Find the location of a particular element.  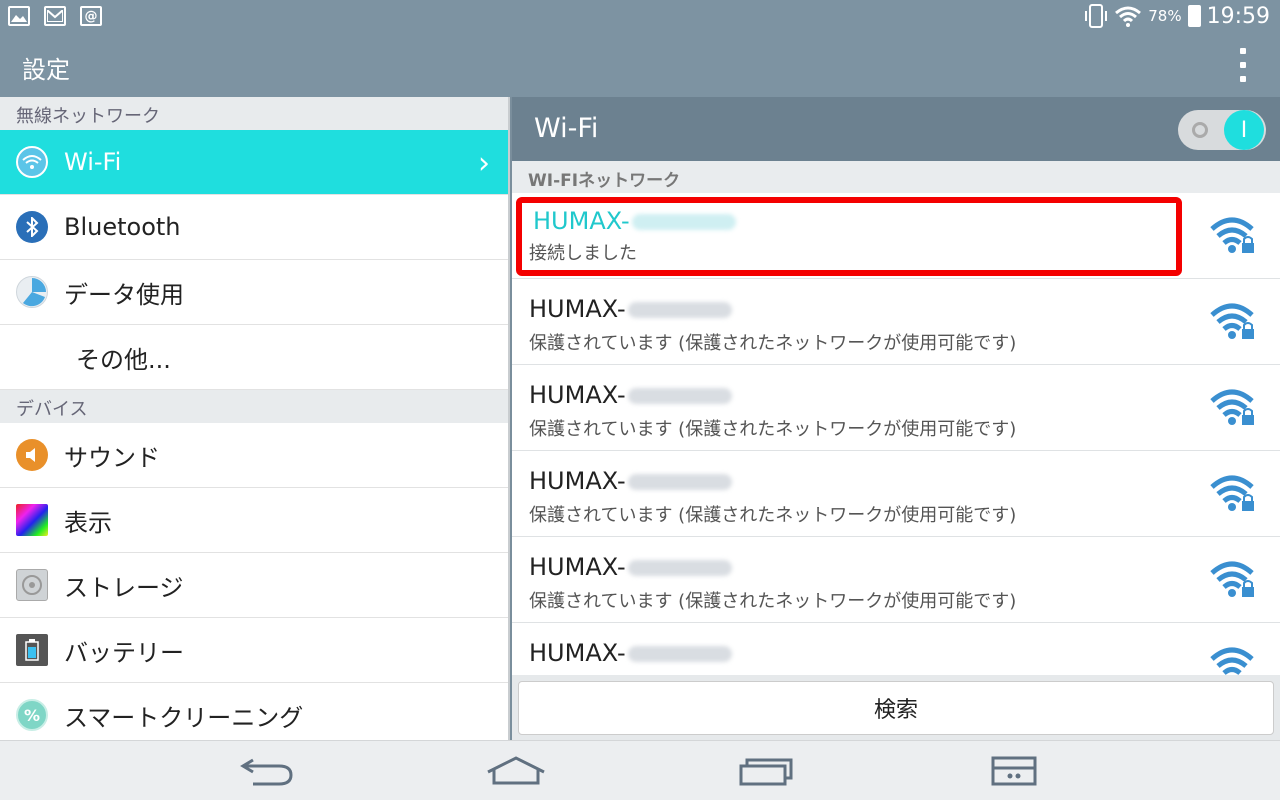

settings-item-label: バッテリー is located at coordinates (124, 652).